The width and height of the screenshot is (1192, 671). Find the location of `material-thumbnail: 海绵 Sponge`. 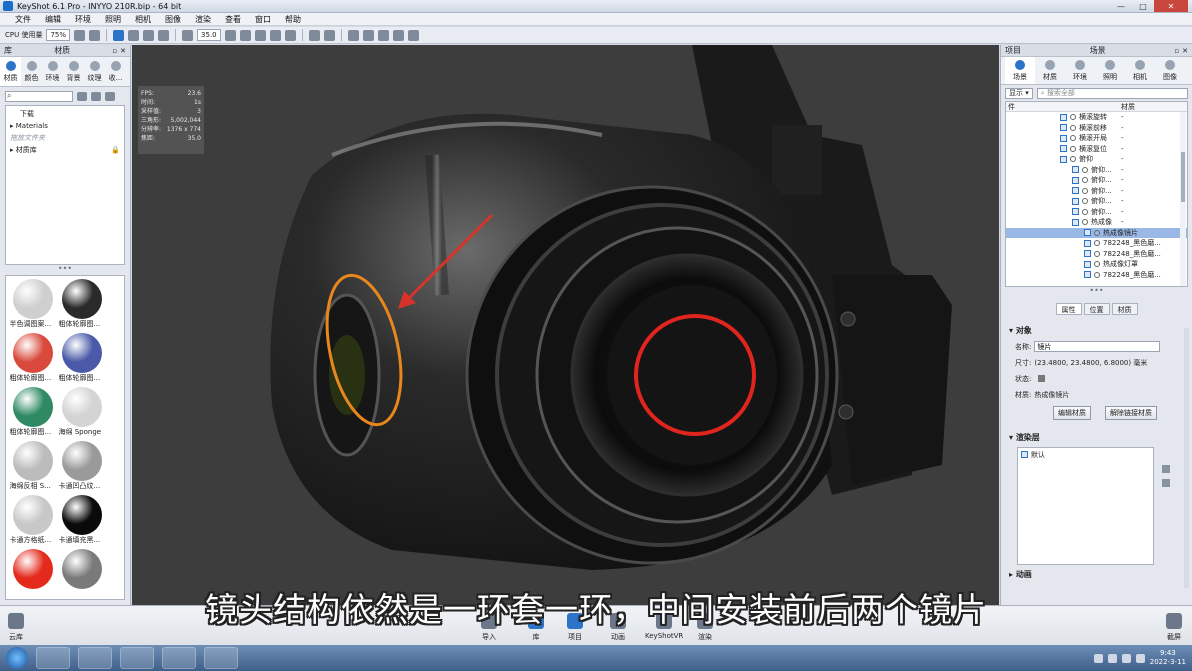

material-thumbnail: 海绵 Sponge is located at coordinates (81, 414).